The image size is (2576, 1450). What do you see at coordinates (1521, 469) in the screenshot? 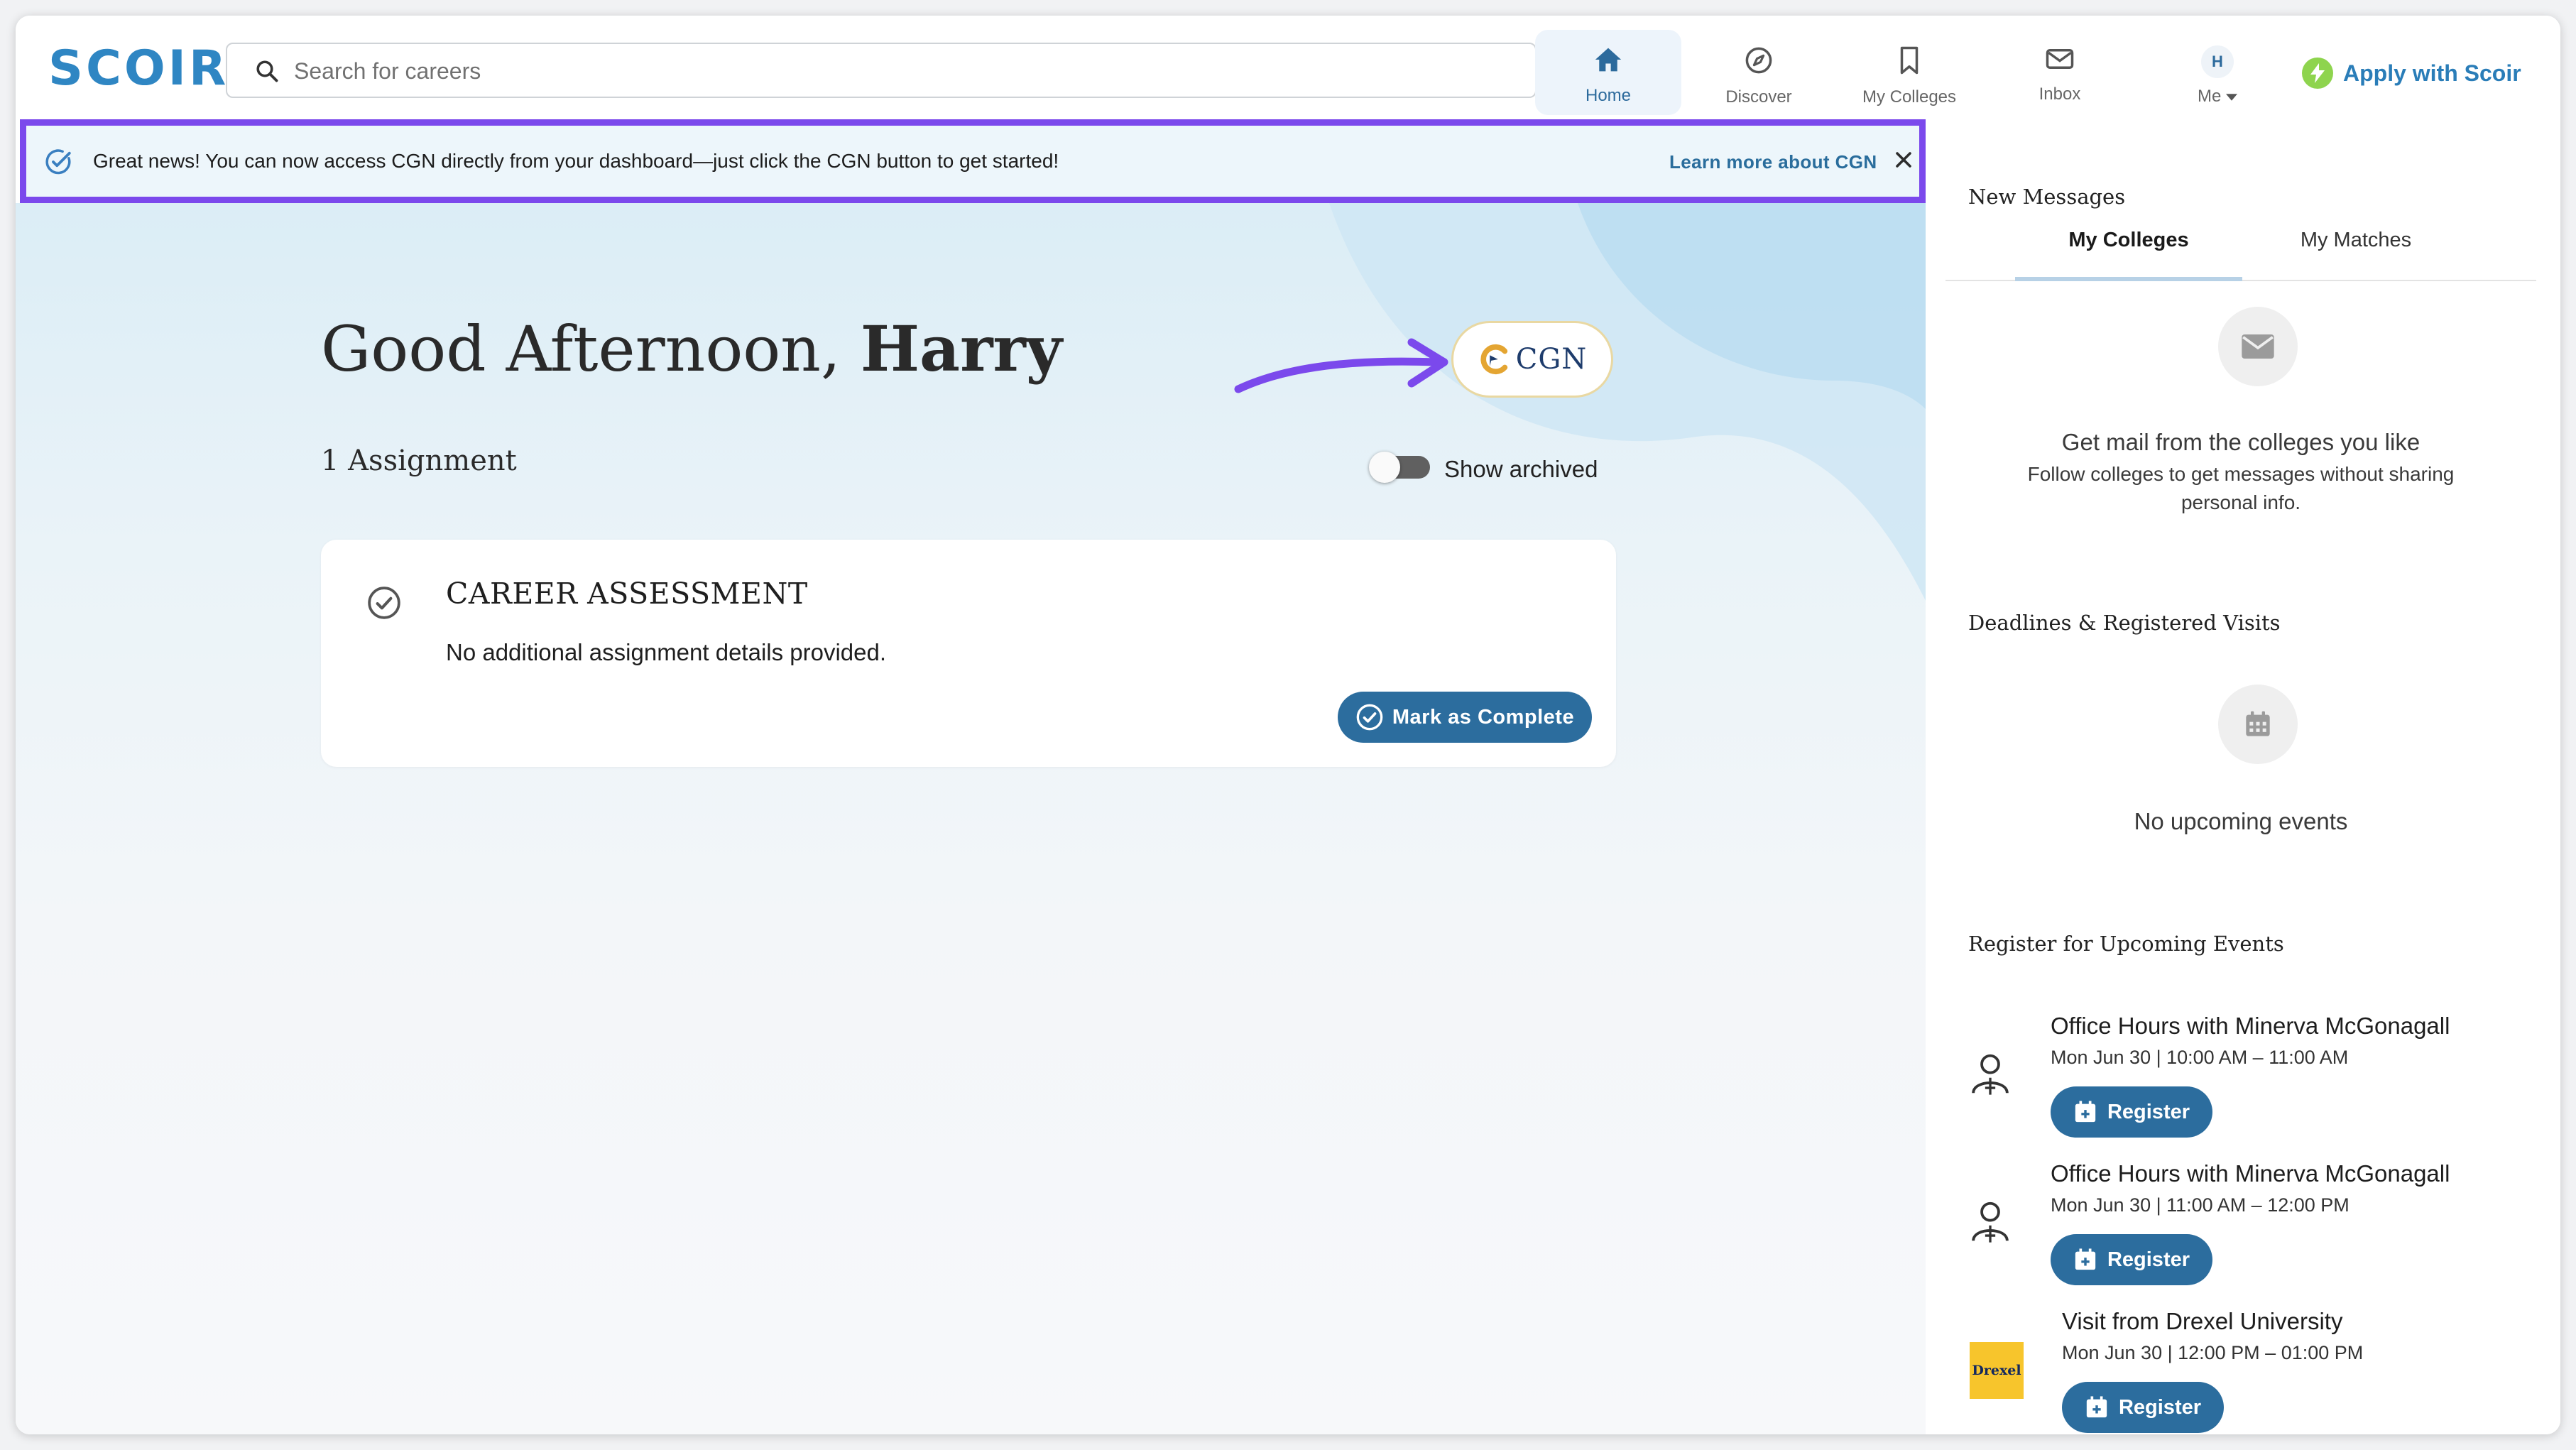
I see `show-archived-label: Show archived` at bounding box center [1521, 469].